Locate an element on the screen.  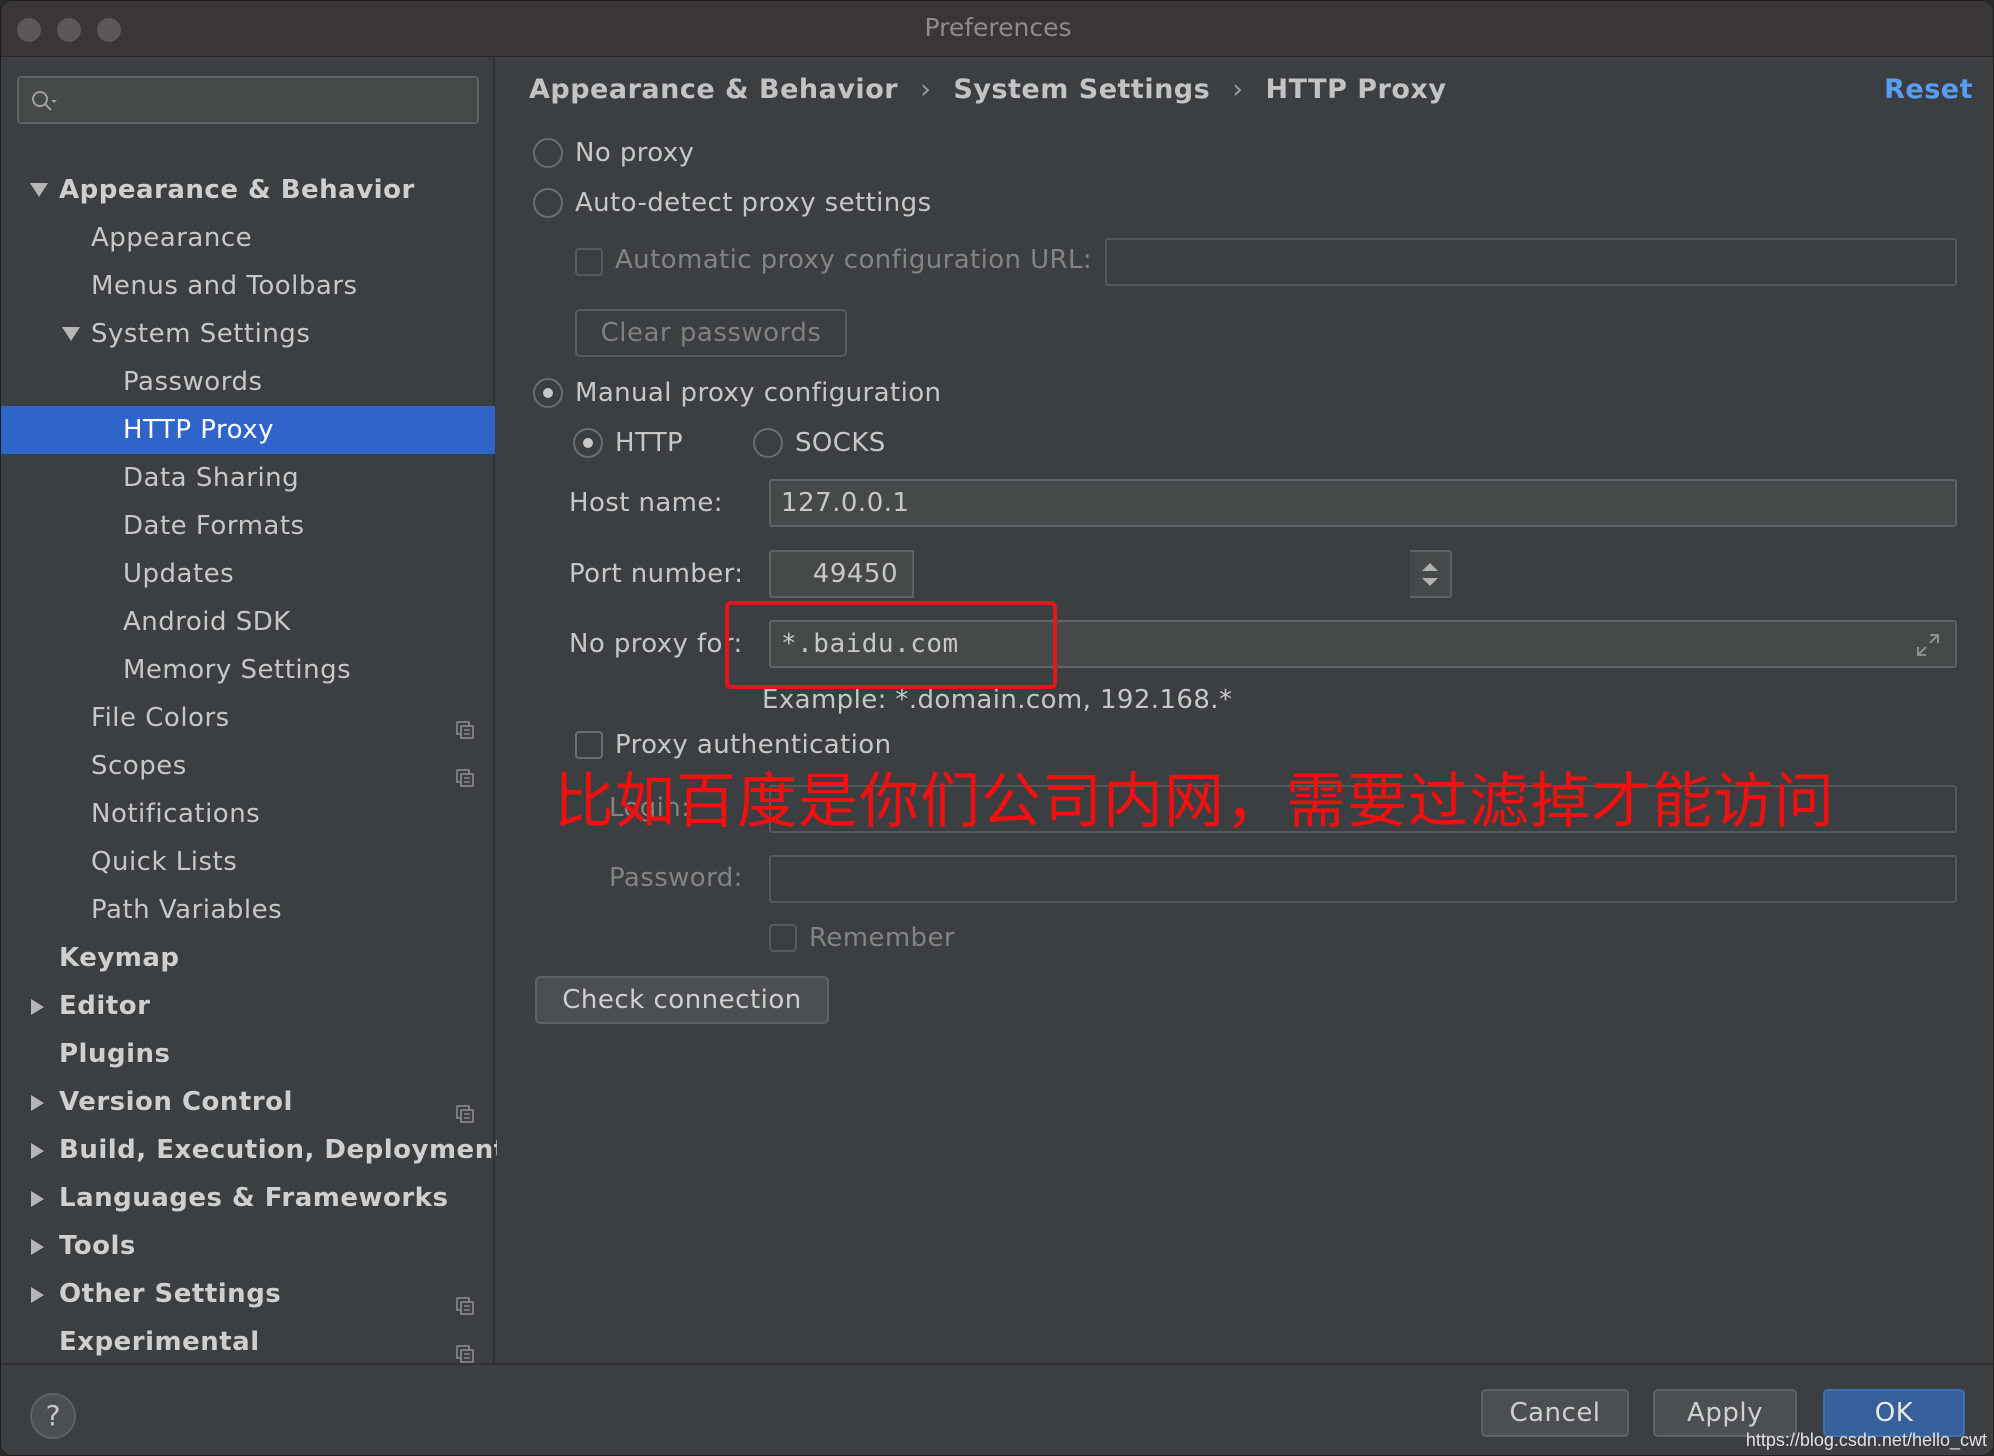
sidebar-item-label: Passwords is located at coordinates (193, 382).